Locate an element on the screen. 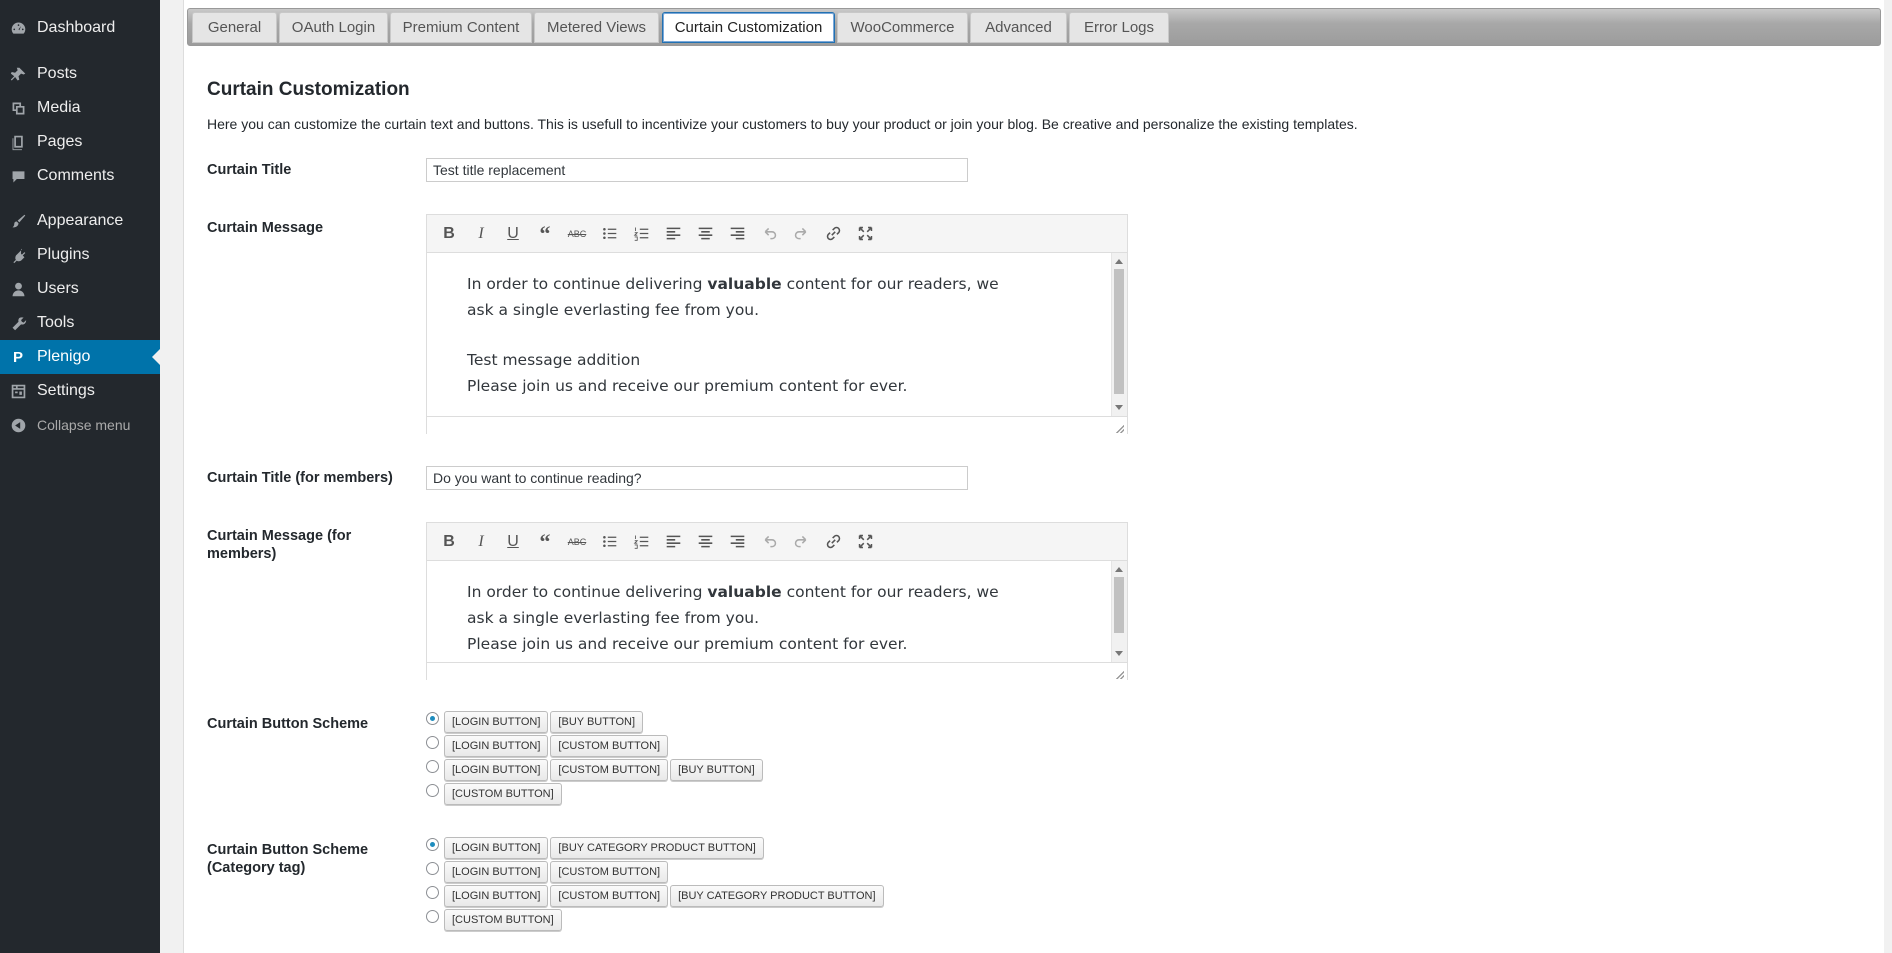  collapse-menu-button: Collapse menu is located at coordinates (80, 425).